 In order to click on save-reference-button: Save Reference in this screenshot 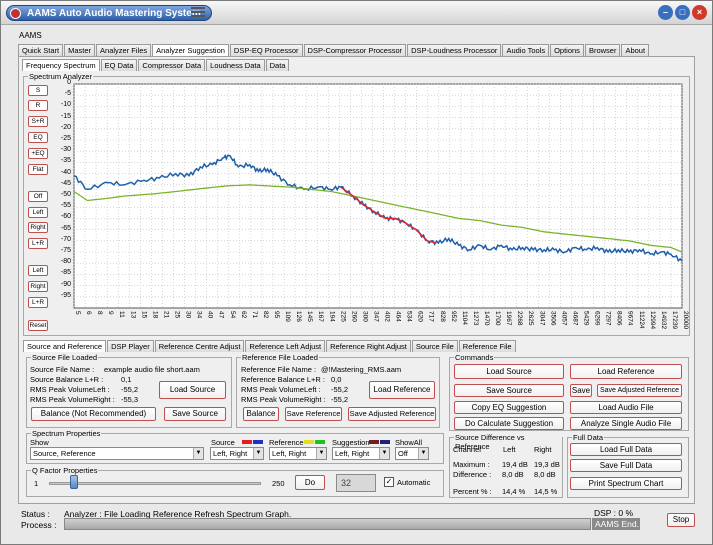, I will do `click(313, 414)`.